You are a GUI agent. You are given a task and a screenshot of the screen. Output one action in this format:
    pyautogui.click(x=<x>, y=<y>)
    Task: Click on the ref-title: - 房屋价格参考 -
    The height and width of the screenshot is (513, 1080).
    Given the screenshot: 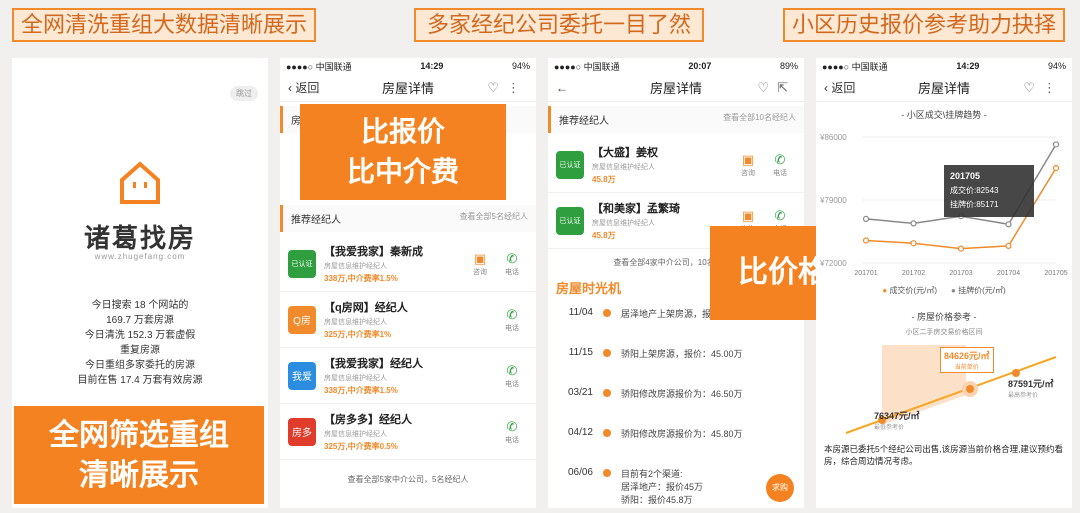 What is the action you would take?
    pyautogui.click(x=944, y=317)
    